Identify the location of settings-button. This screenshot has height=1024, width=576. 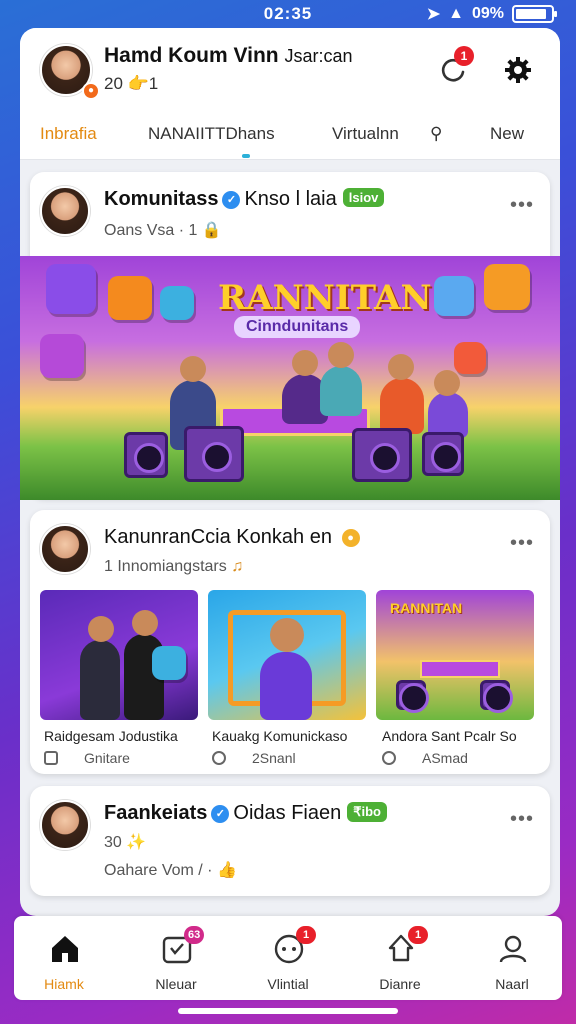
(518, 70).